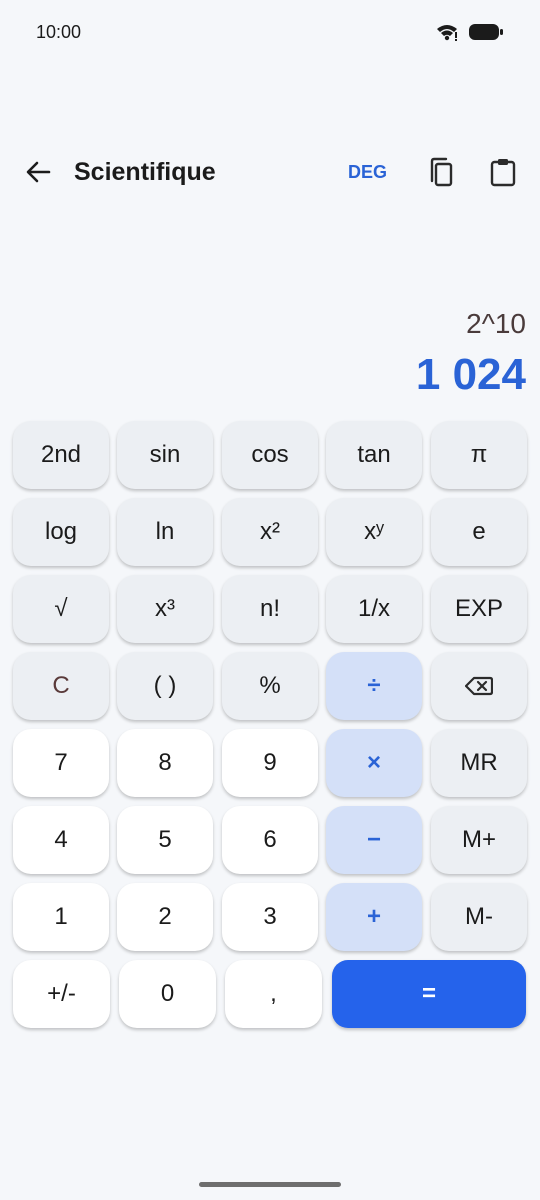 Image resolution: width=540 pixels, height=1200 pixels. I want to click on clipboard-icon, so click(503, 174).